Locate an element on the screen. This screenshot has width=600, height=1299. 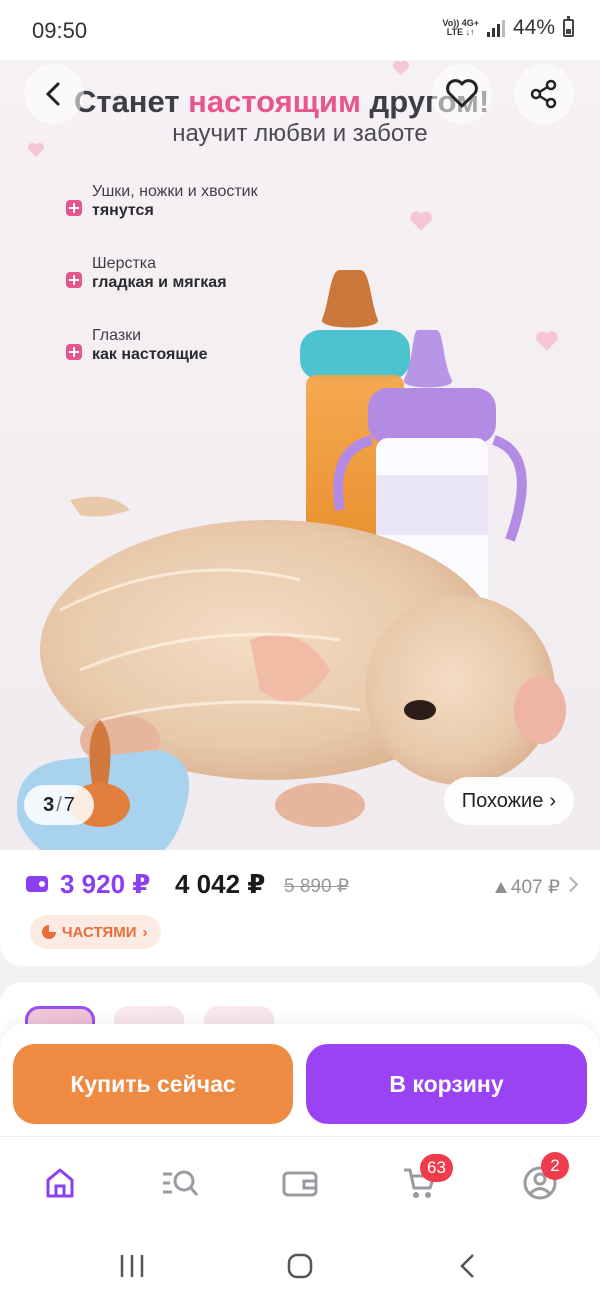
share-button is located at coordinates (544, 94).